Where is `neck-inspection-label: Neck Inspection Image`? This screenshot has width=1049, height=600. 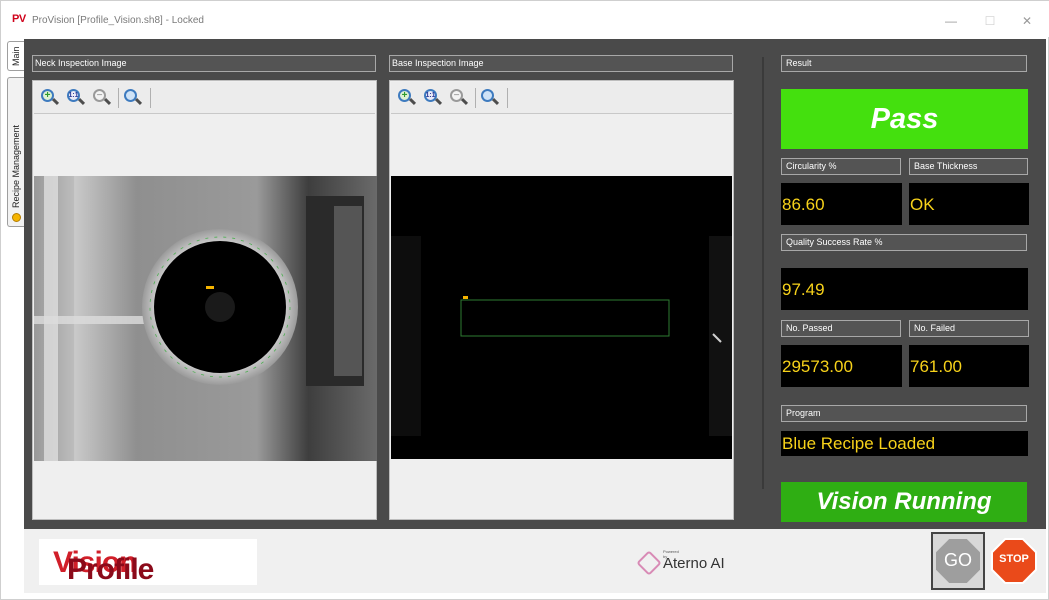 neck-inspection-label: Neck Inspection Image is located at coordinates (204, 63).